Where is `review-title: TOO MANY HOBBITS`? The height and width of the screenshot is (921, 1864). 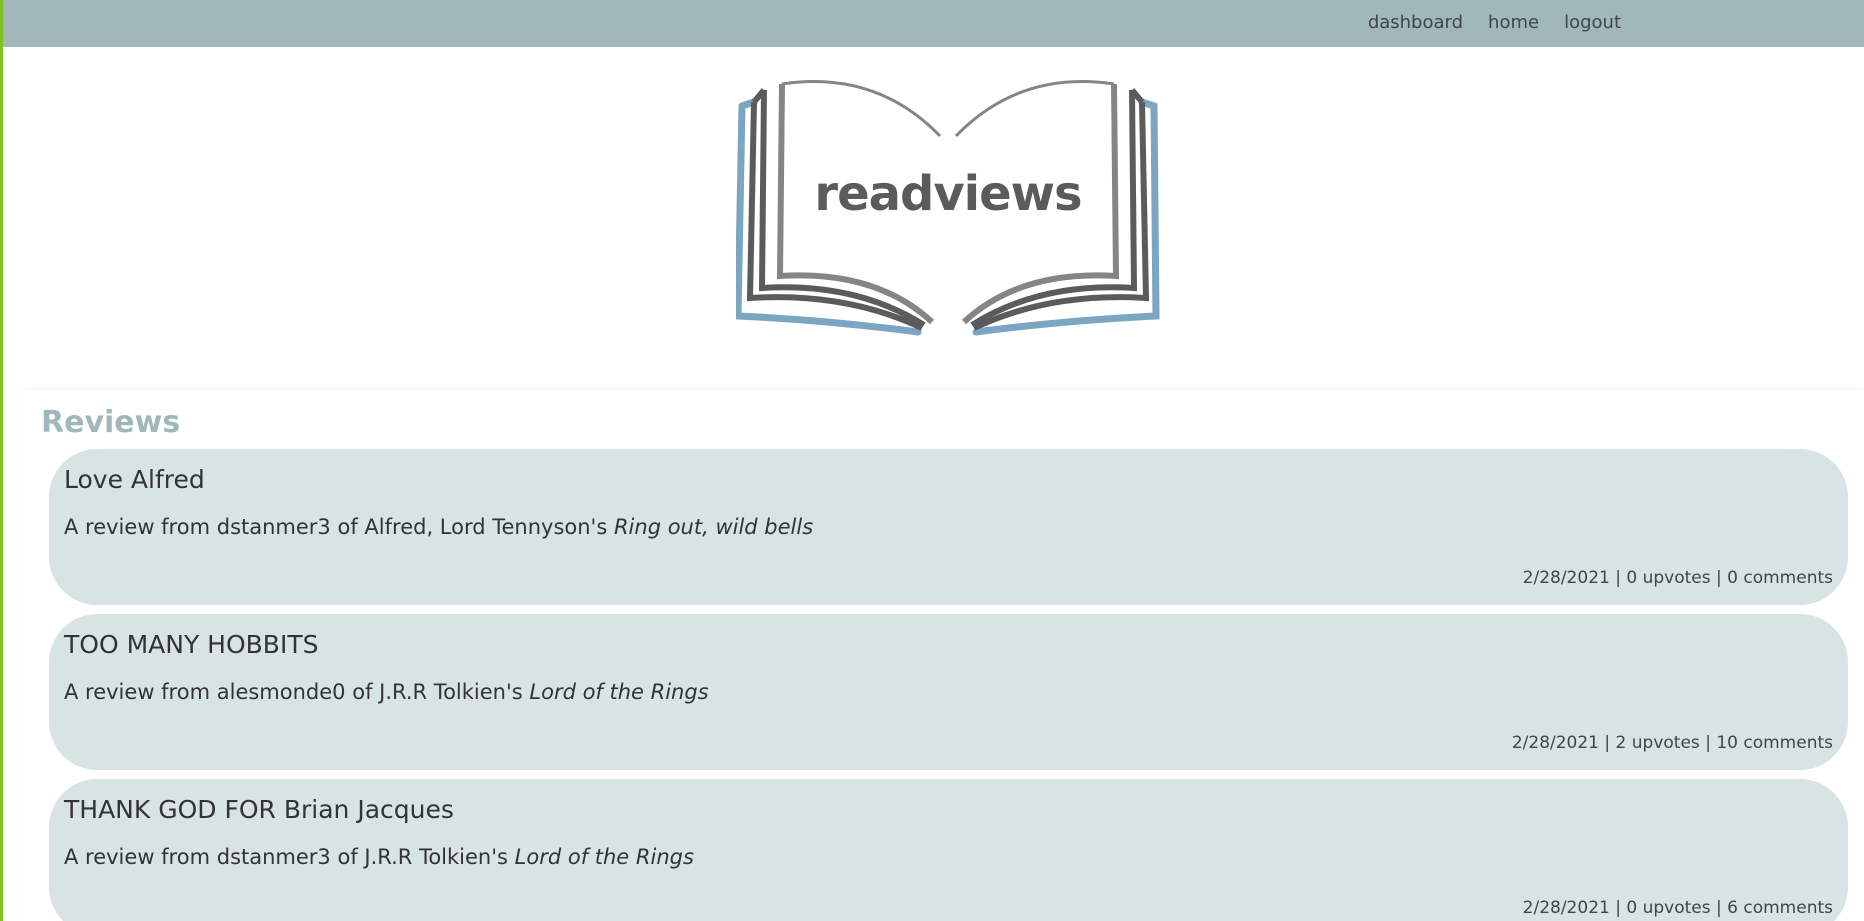 review-title: TOO MANY HOBBITS is located at coordinates (191, 644).